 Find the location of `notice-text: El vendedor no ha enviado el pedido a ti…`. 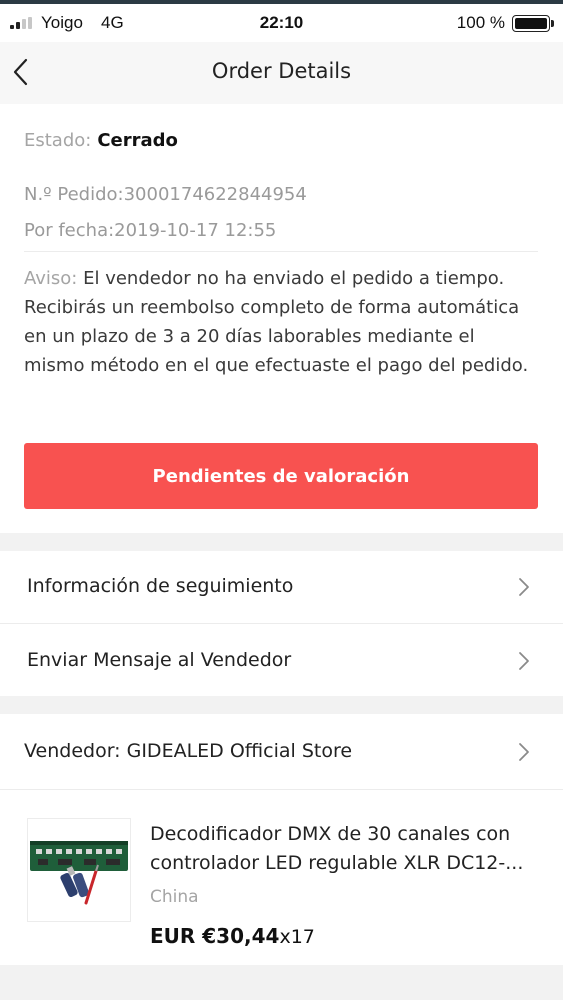

notice-text: El vendedor no ha enviado el pedido a ti… is located at coordinates (276, 322).